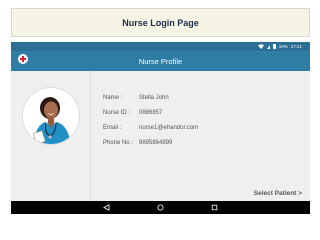 The width and height of the screenshot is (320, 240). What do you see at coordinates (169, 127) in the screenshot?
I see `email-value: nurse1@ehandor.com` at bounding box center [169, 127].